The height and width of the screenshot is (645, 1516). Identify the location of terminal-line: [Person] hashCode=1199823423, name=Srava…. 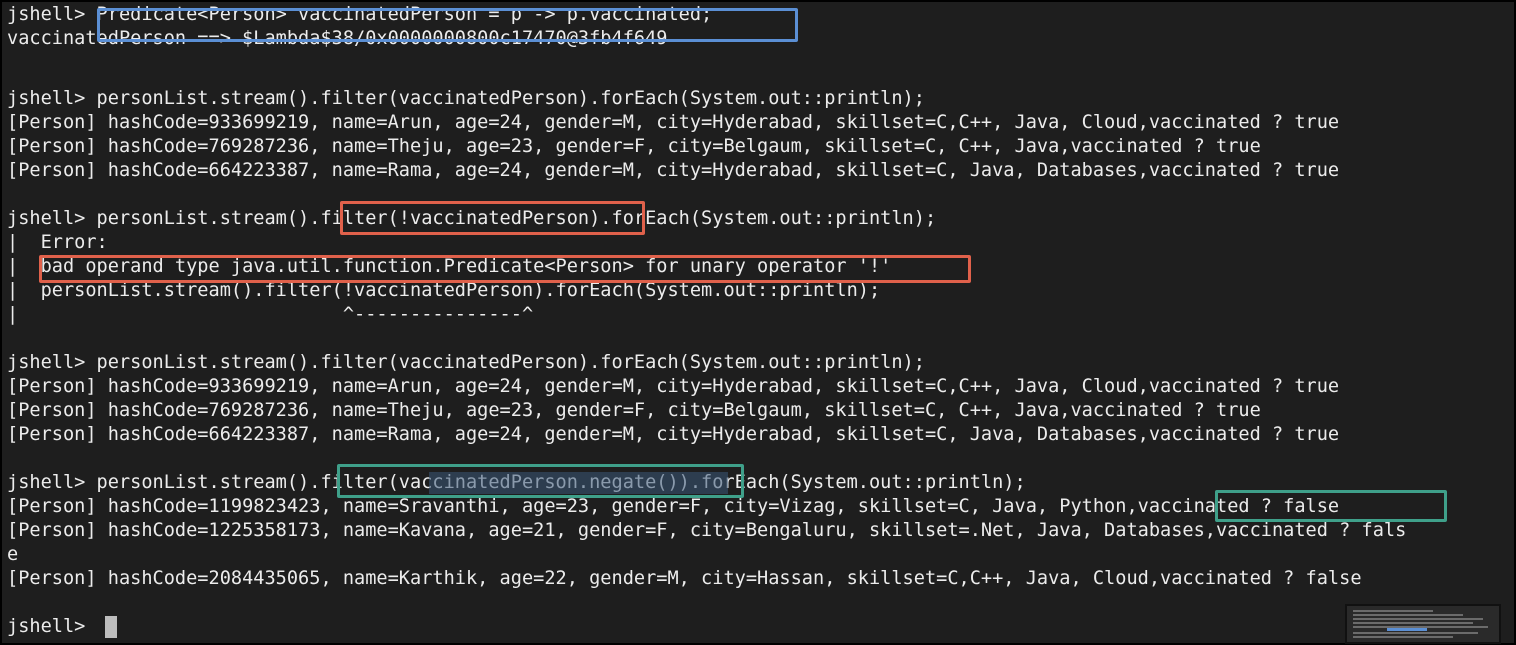
(673, 506).